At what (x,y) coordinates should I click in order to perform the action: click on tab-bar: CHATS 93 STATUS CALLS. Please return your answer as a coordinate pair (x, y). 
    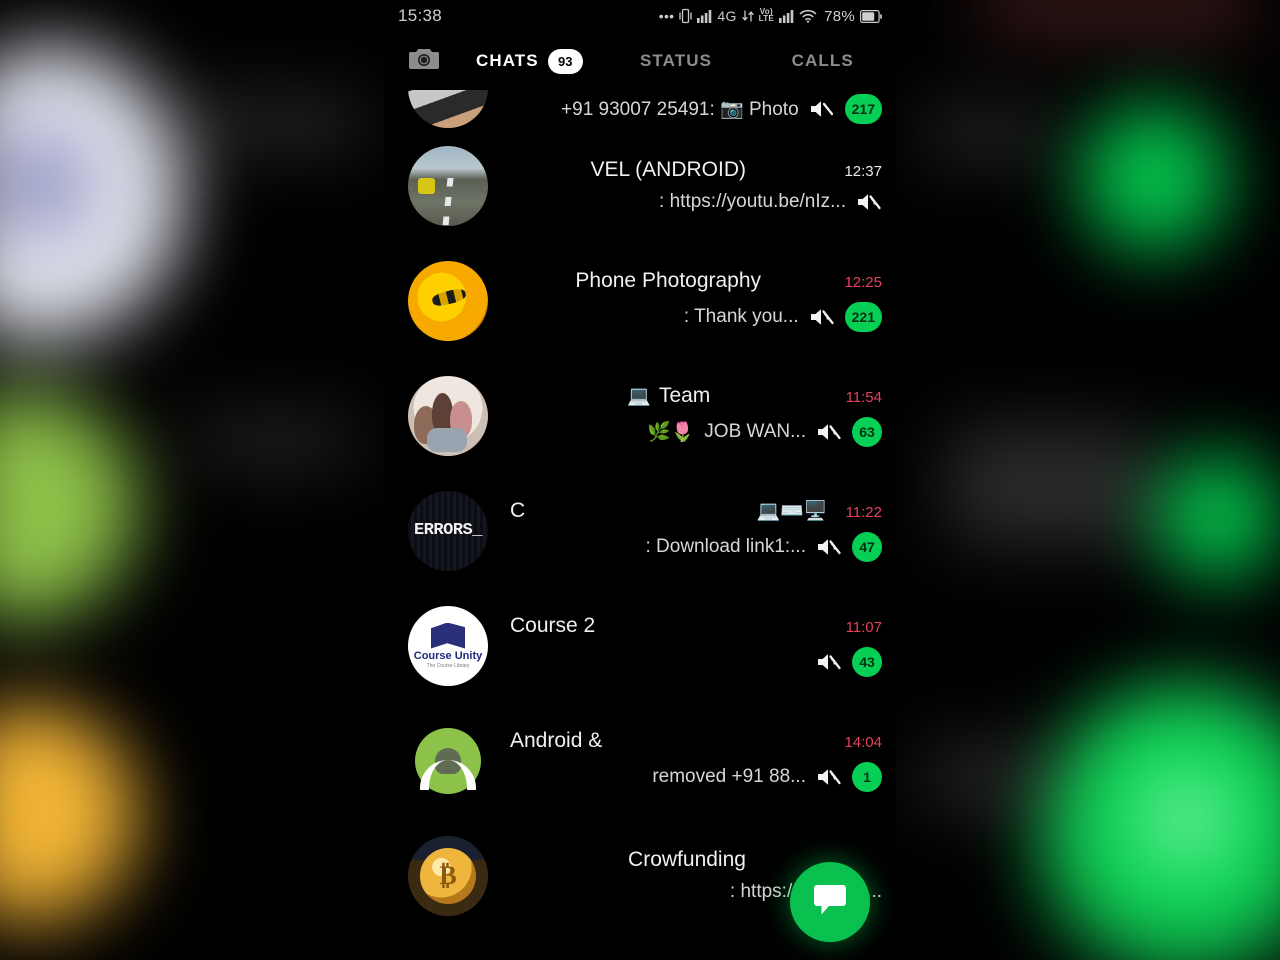
    Looking at the image, I should click on (640, 61).